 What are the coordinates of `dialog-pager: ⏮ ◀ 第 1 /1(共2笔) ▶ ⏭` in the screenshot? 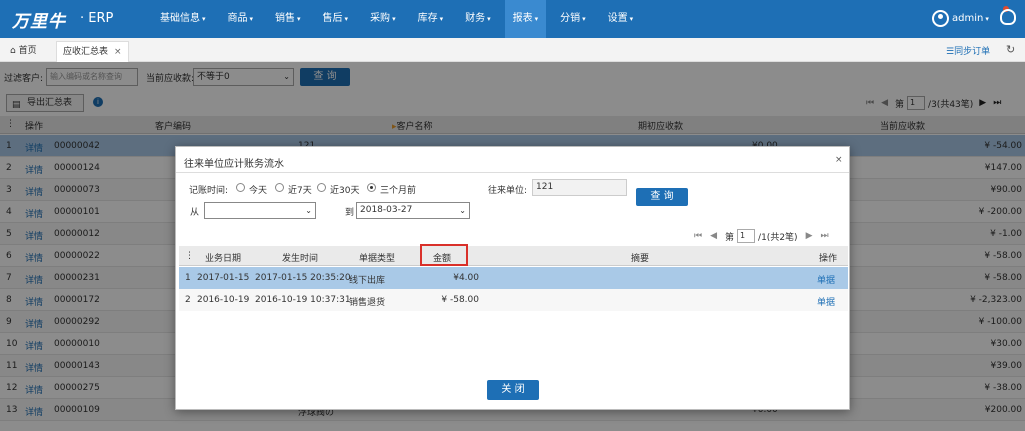 It's located at (761, 236).